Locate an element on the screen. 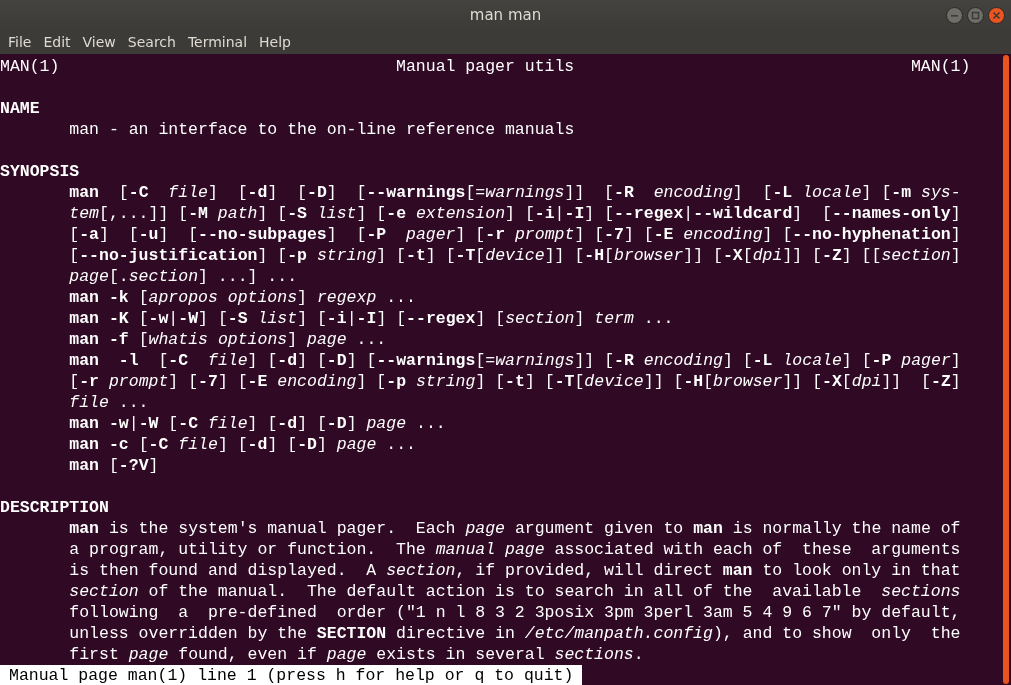 The height and width of the screenshot is (685, 1011). close-icon is located at coordinates (996, 15).